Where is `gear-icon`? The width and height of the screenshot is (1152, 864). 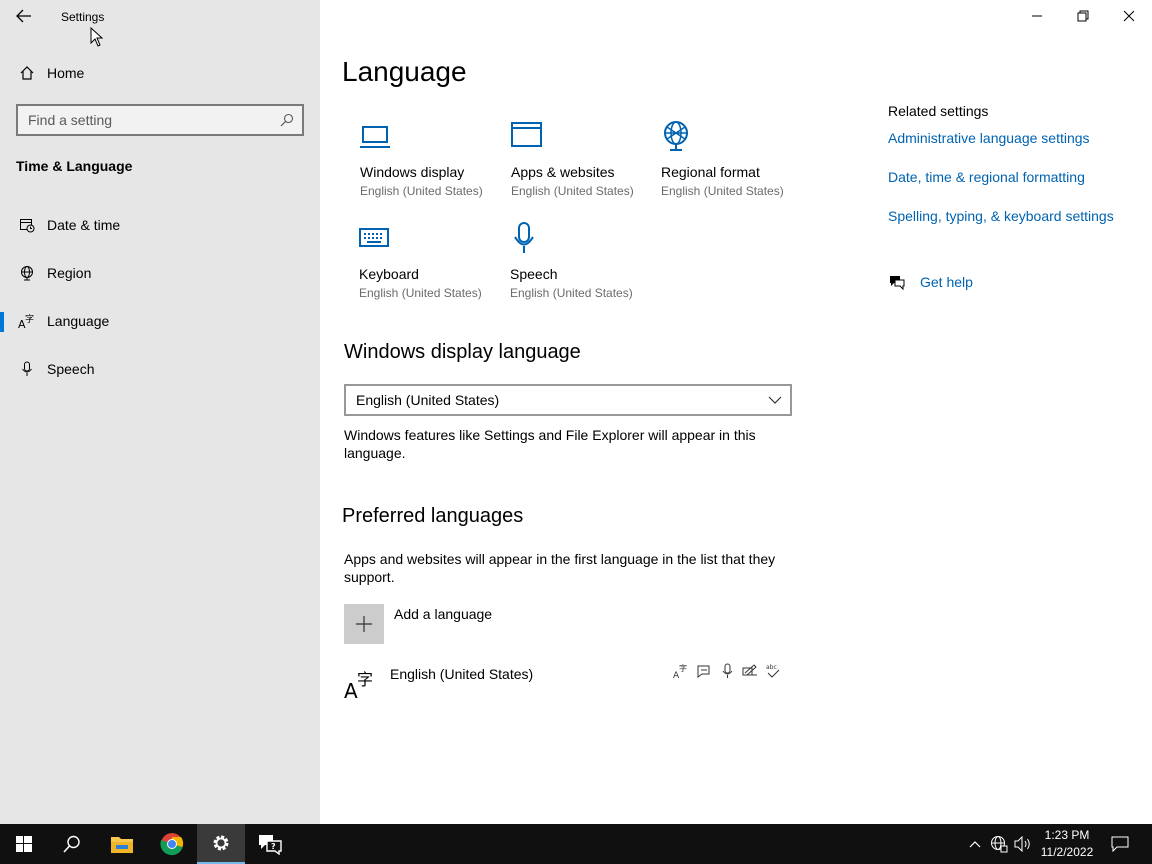 gear-icon is located at coordinates (221, 843).